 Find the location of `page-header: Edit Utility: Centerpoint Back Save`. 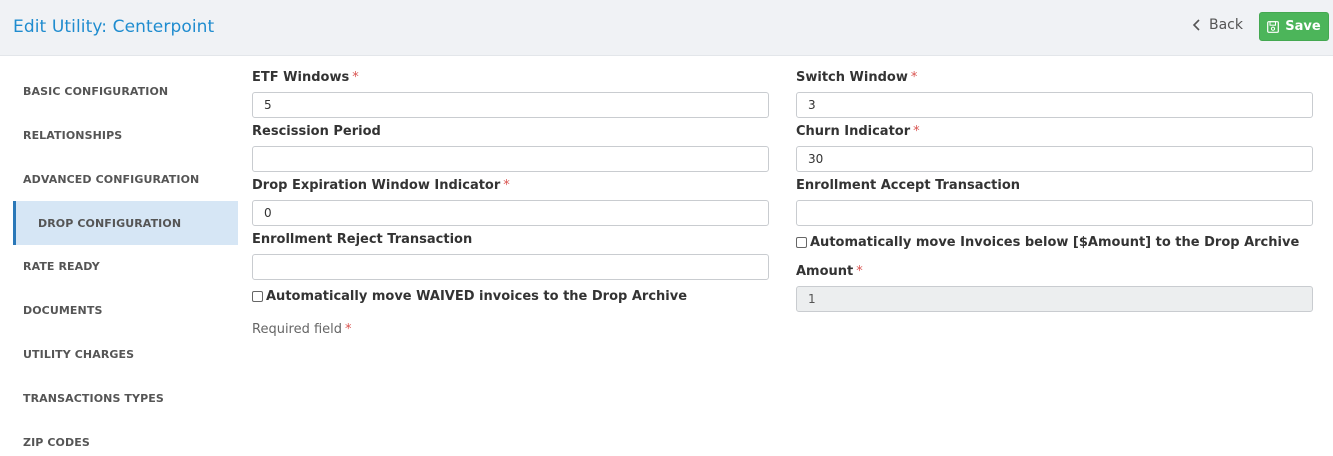

page-header: Edit Utility: Centerpoint Back Save is located at coordinates (666, 28).